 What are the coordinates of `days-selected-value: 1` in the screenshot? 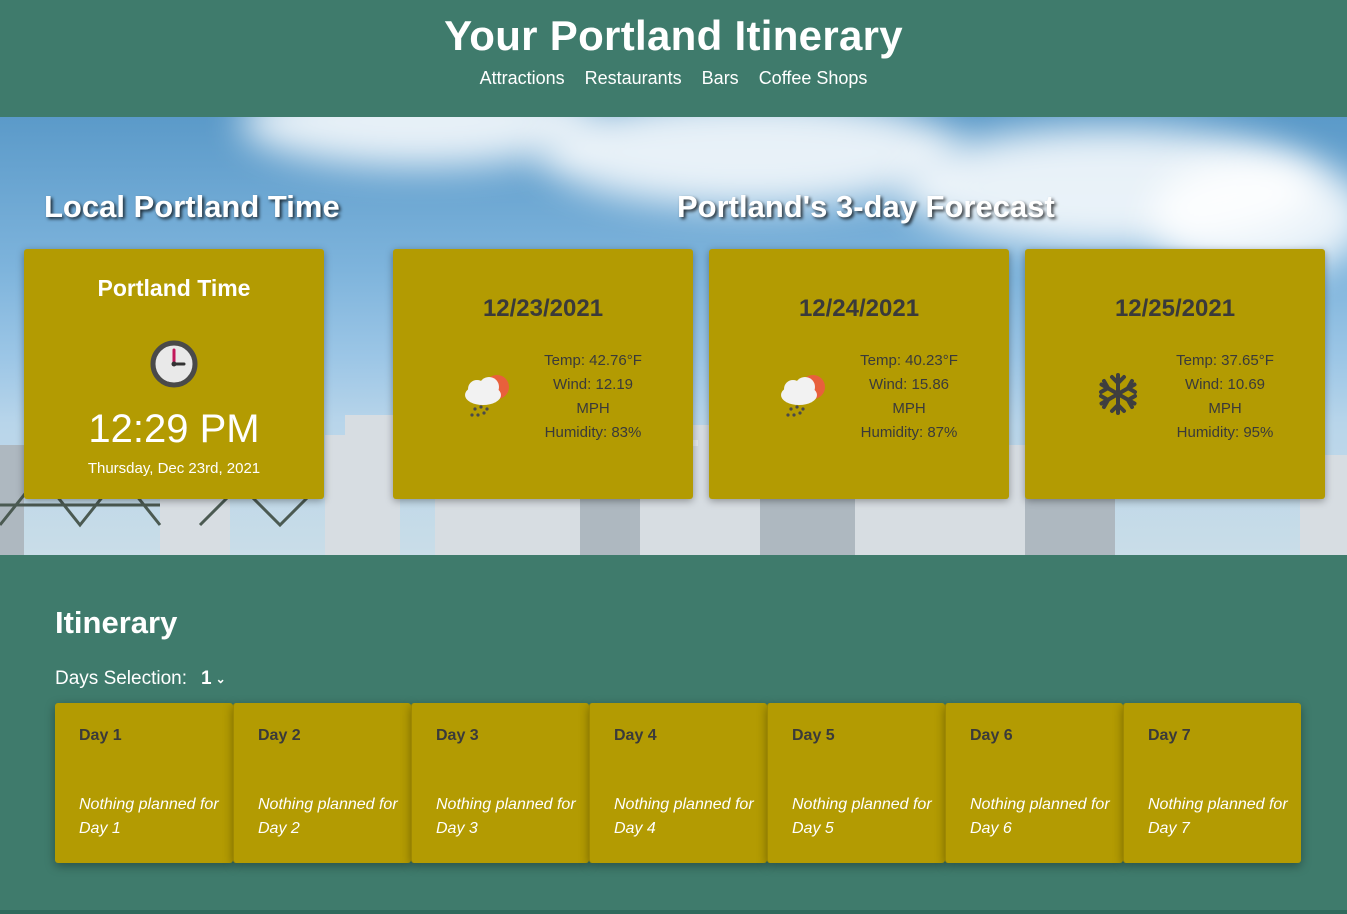 It's located at (206, 678).